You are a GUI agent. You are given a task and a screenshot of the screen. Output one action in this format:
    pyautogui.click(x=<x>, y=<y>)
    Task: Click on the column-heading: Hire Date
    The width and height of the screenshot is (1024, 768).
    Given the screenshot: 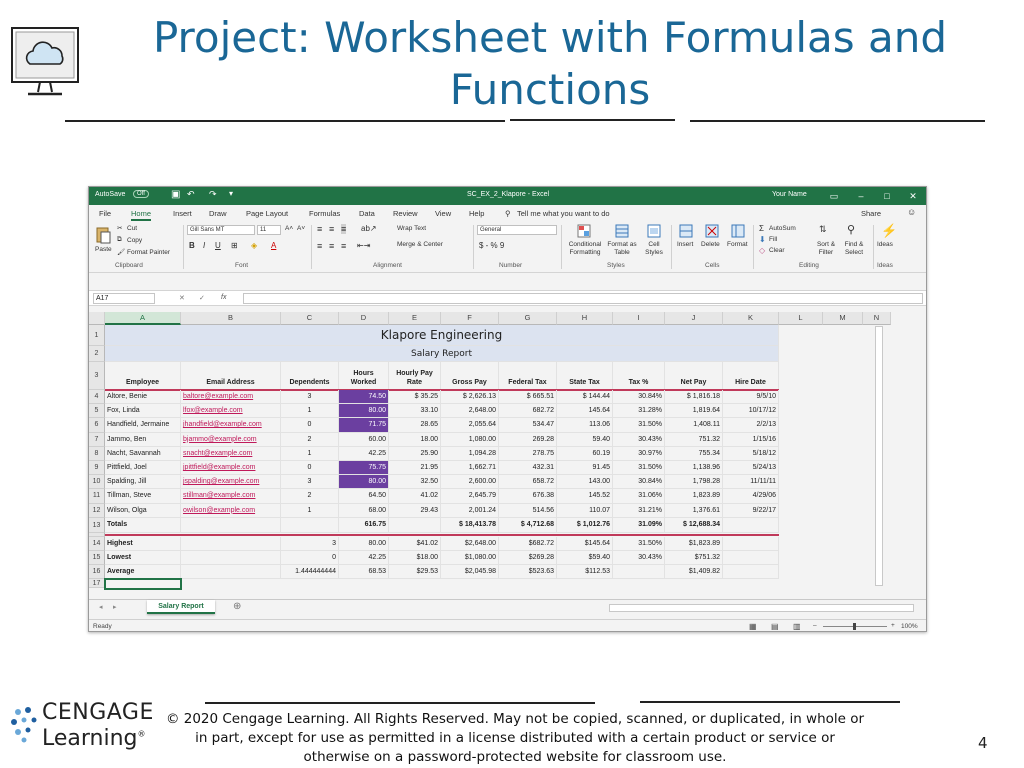 What is the action you would take?
    pyautogui.click(x=751, y=376)
    